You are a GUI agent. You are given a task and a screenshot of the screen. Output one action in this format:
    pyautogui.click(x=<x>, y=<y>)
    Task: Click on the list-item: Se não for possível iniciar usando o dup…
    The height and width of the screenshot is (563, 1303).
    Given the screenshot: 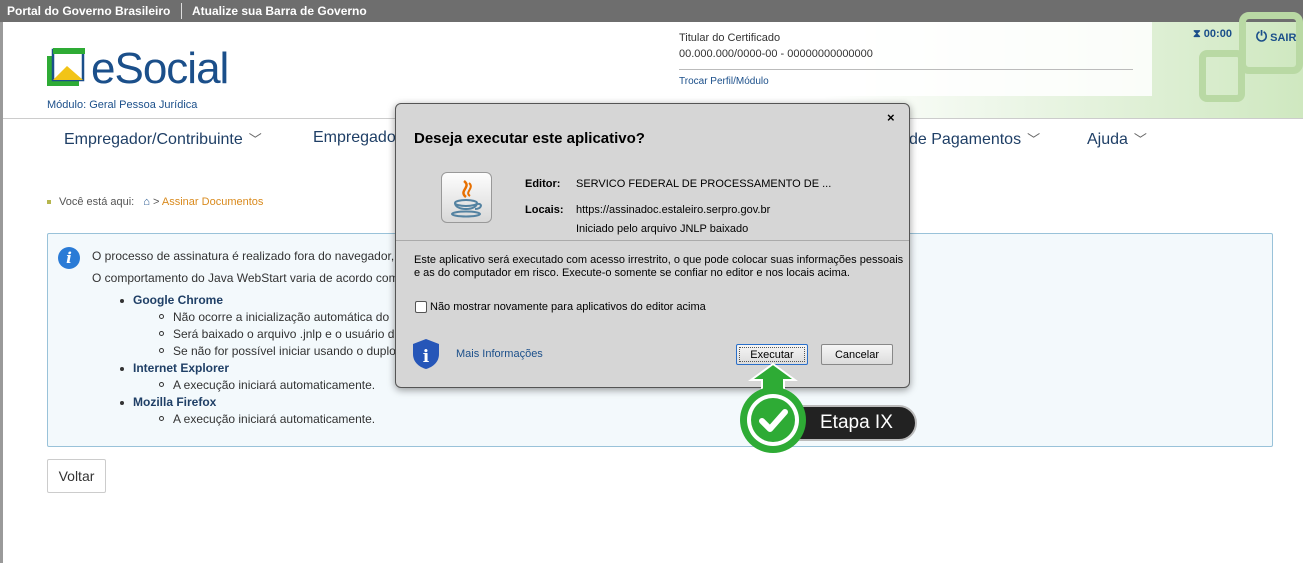 What is the action you would take?
    pyautogui.click(x=284, y=351)
    